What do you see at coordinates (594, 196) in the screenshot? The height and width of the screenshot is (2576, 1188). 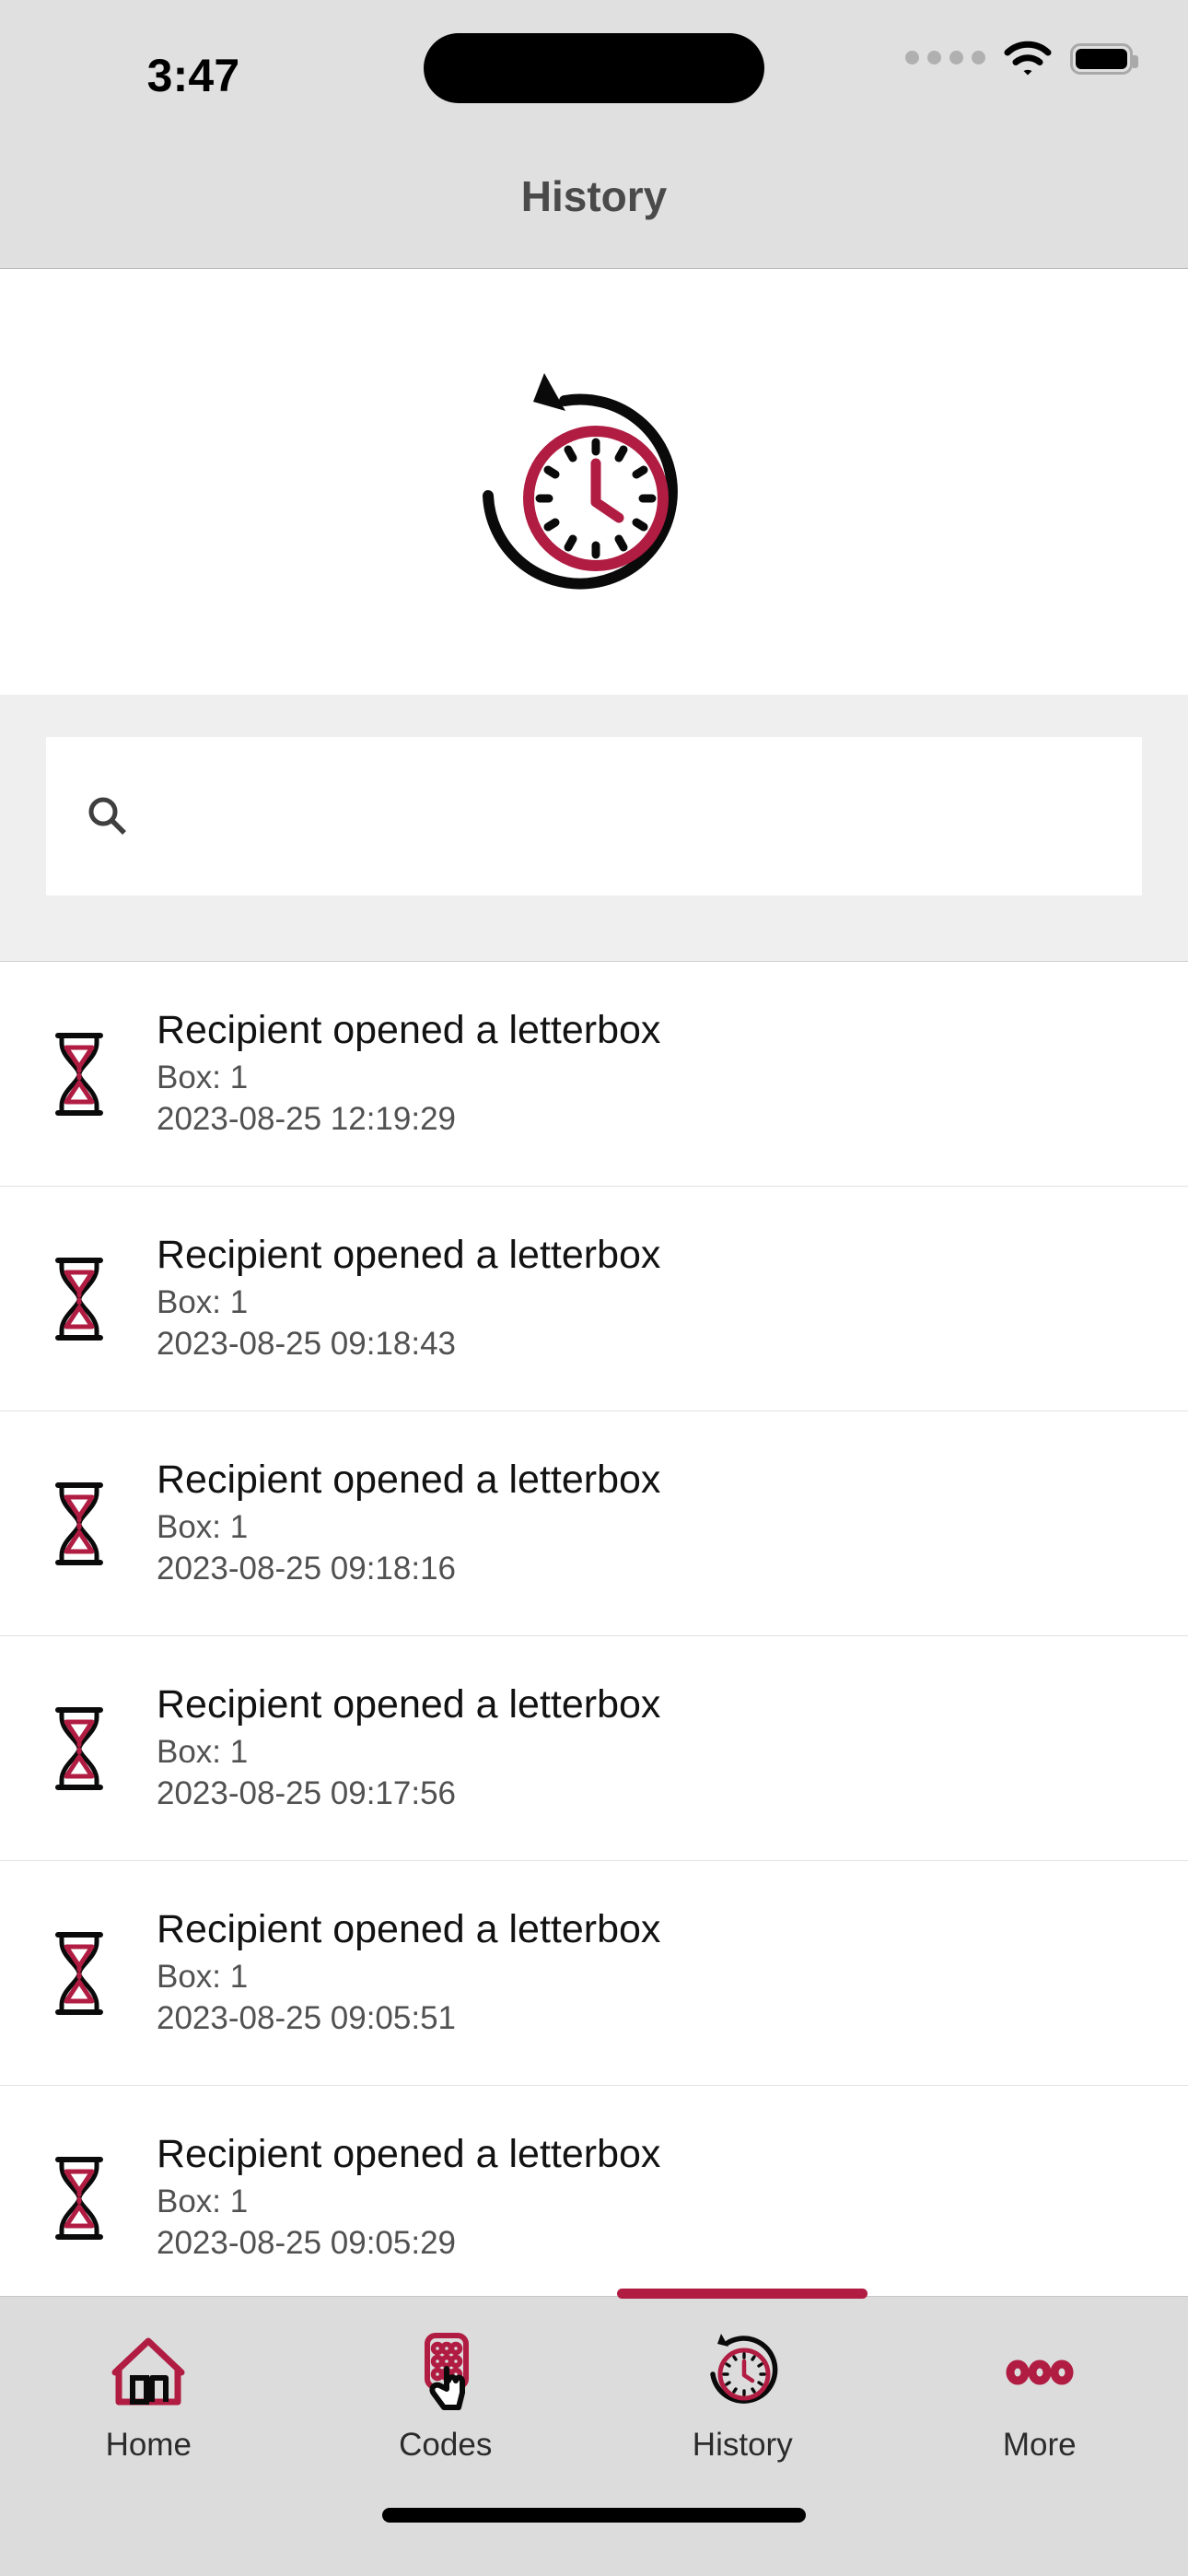 I see `page-title: History` at bounding box center [594, 196].